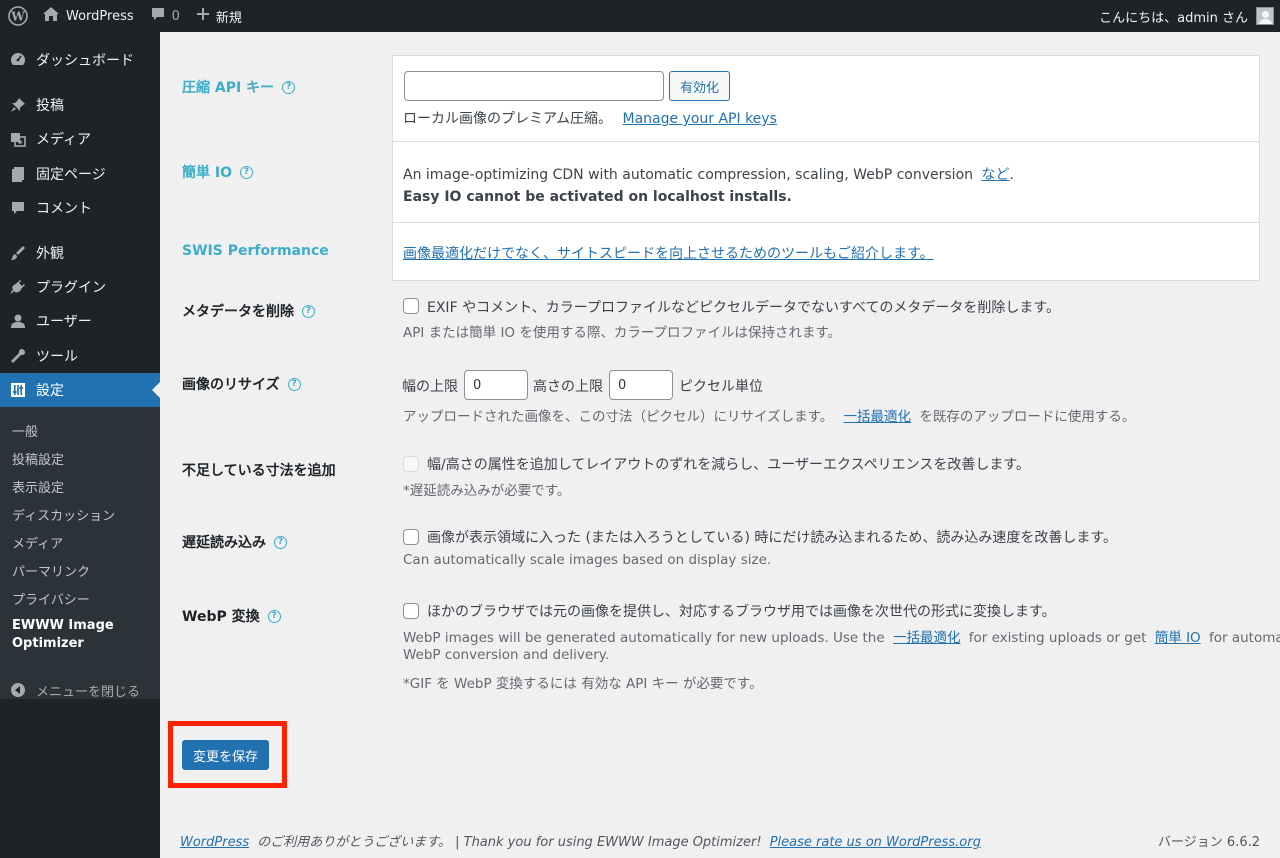 Image resolution: width=1280 pixels, height=858 pixels. I want to click on api-key-desc: ローカル画像のプレミアム圧縮。 Manage your API keys, so click(590, 119).